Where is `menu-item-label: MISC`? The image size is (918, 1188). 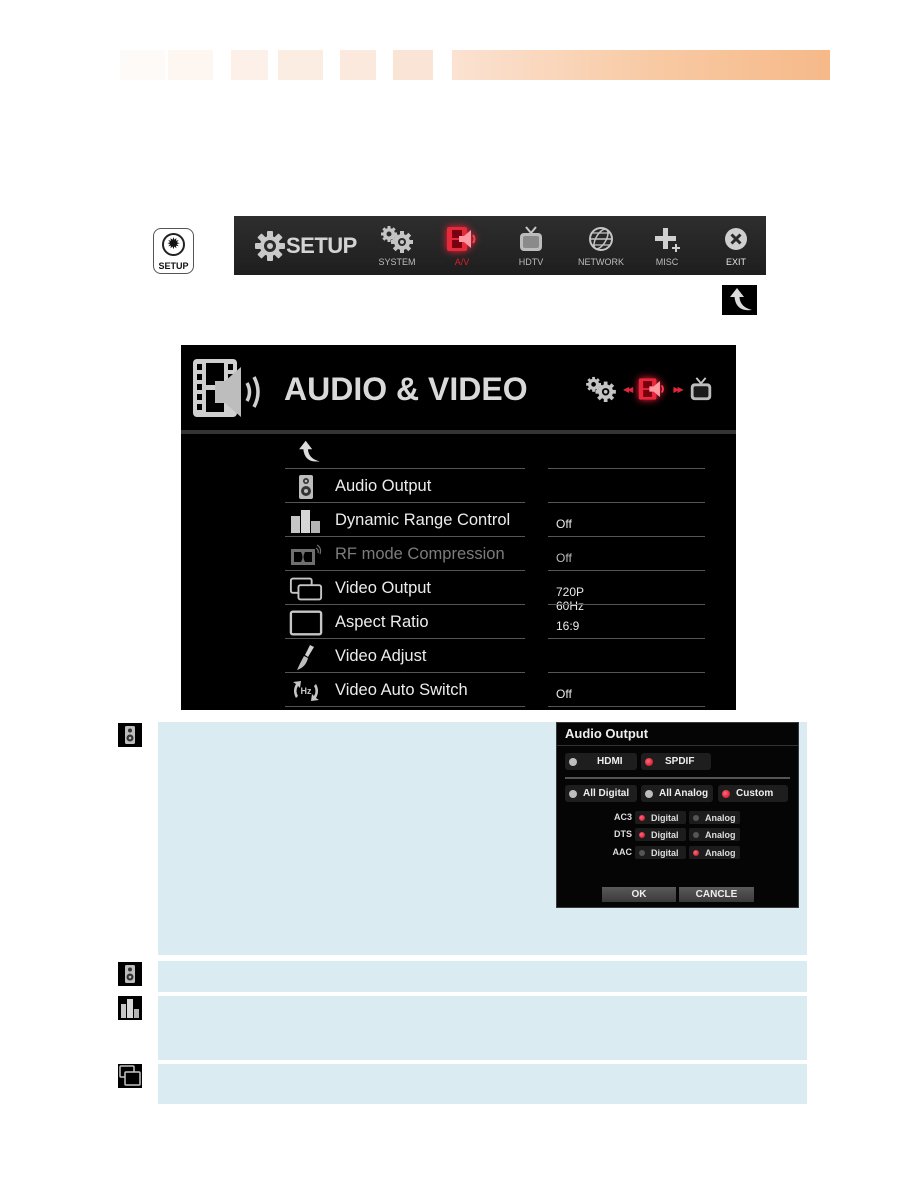
menu-item-label: MISC is located at coordinates (667, 262).